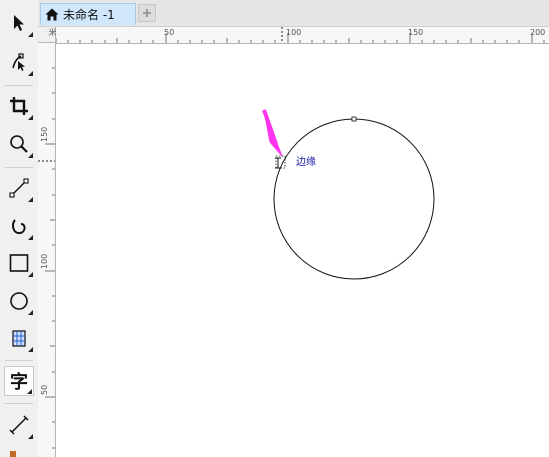 The height and width of the screenshot is (457, 549). What do you see at coordinates (13, 454) in the screenshot?
I see `color-swatch-fragment` at bounding box center [13, 454].